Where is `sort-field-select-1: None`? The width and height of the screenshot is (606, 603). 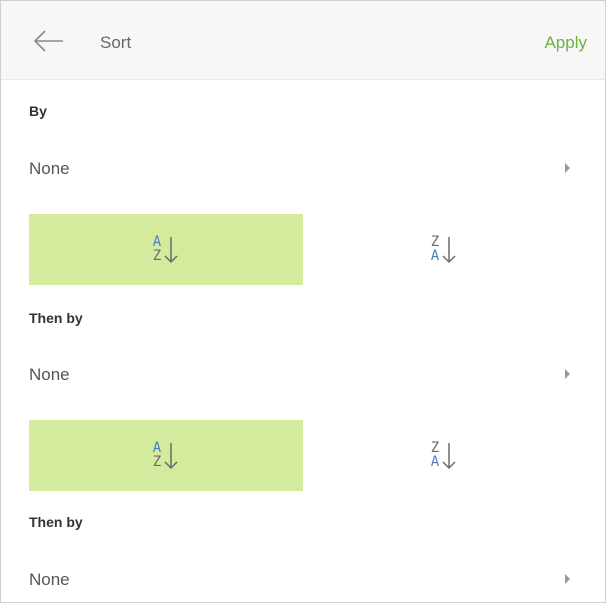
sort-field-select-1: None is located at coordinates (303, 169).